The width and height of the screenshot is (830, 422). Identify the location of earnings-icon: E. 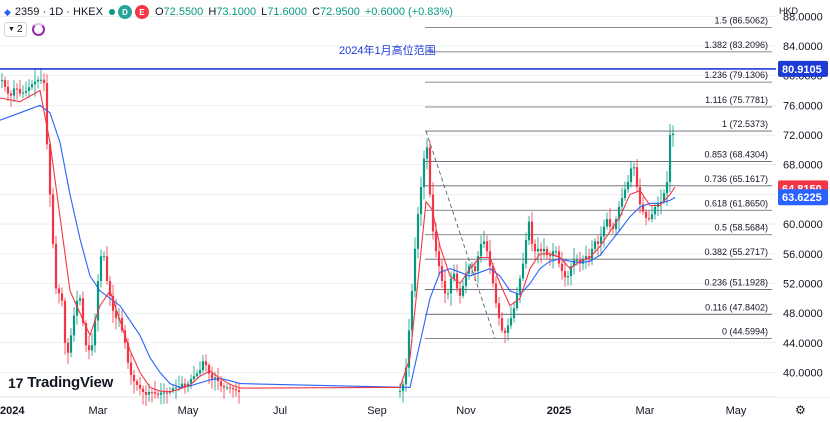
(141, 12).